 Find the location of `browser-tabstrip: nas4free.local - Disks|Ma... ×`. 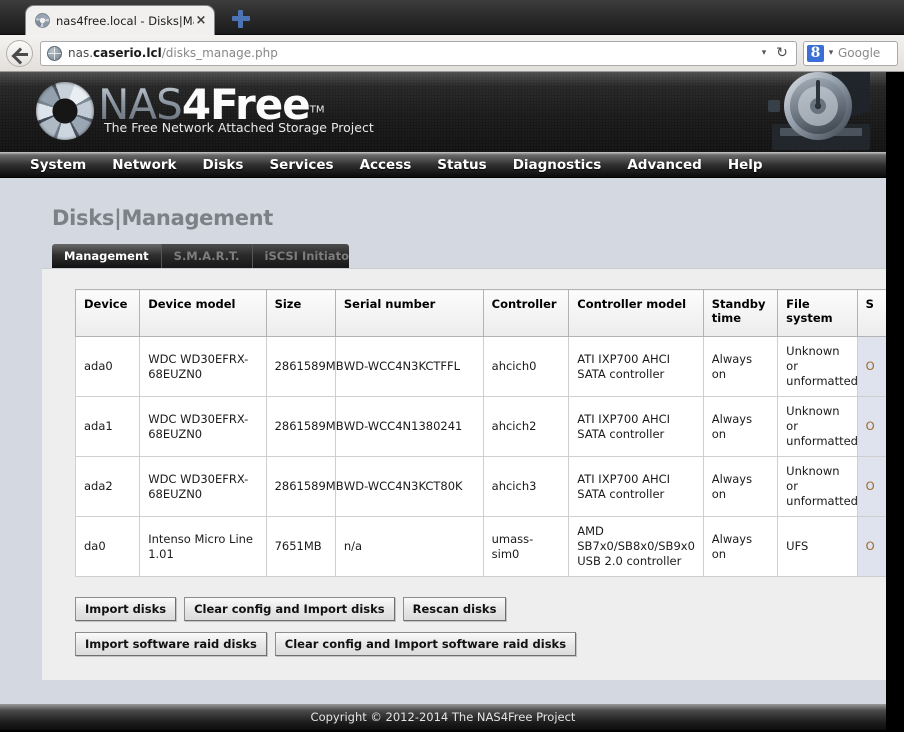

browser-tabstrip: nas4free.local - Disks|Ma... × is located at coordinates (452, 17).